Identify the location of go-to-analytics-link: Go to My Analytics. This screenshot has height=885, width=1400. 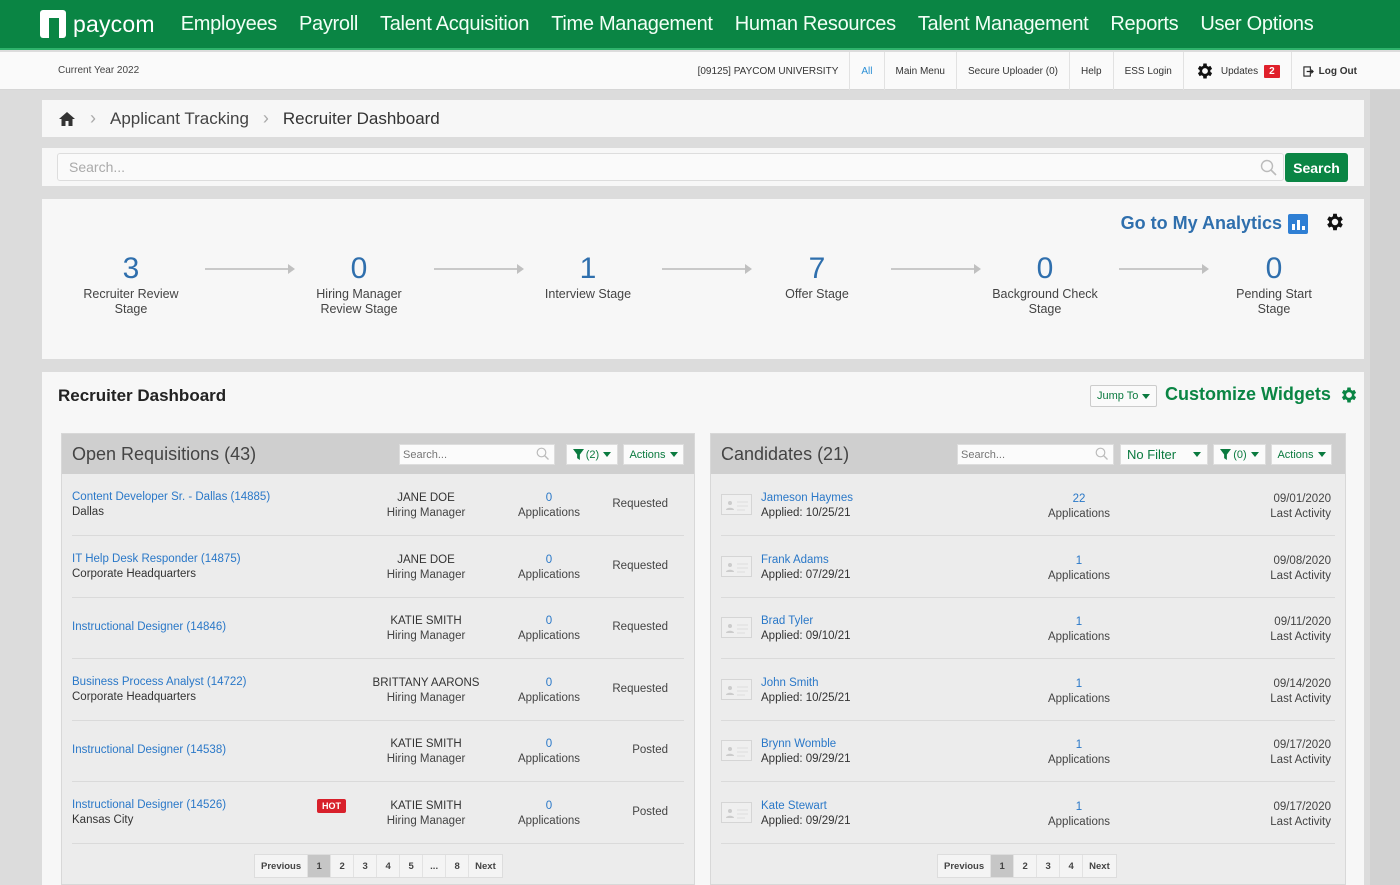
(1214, 223).